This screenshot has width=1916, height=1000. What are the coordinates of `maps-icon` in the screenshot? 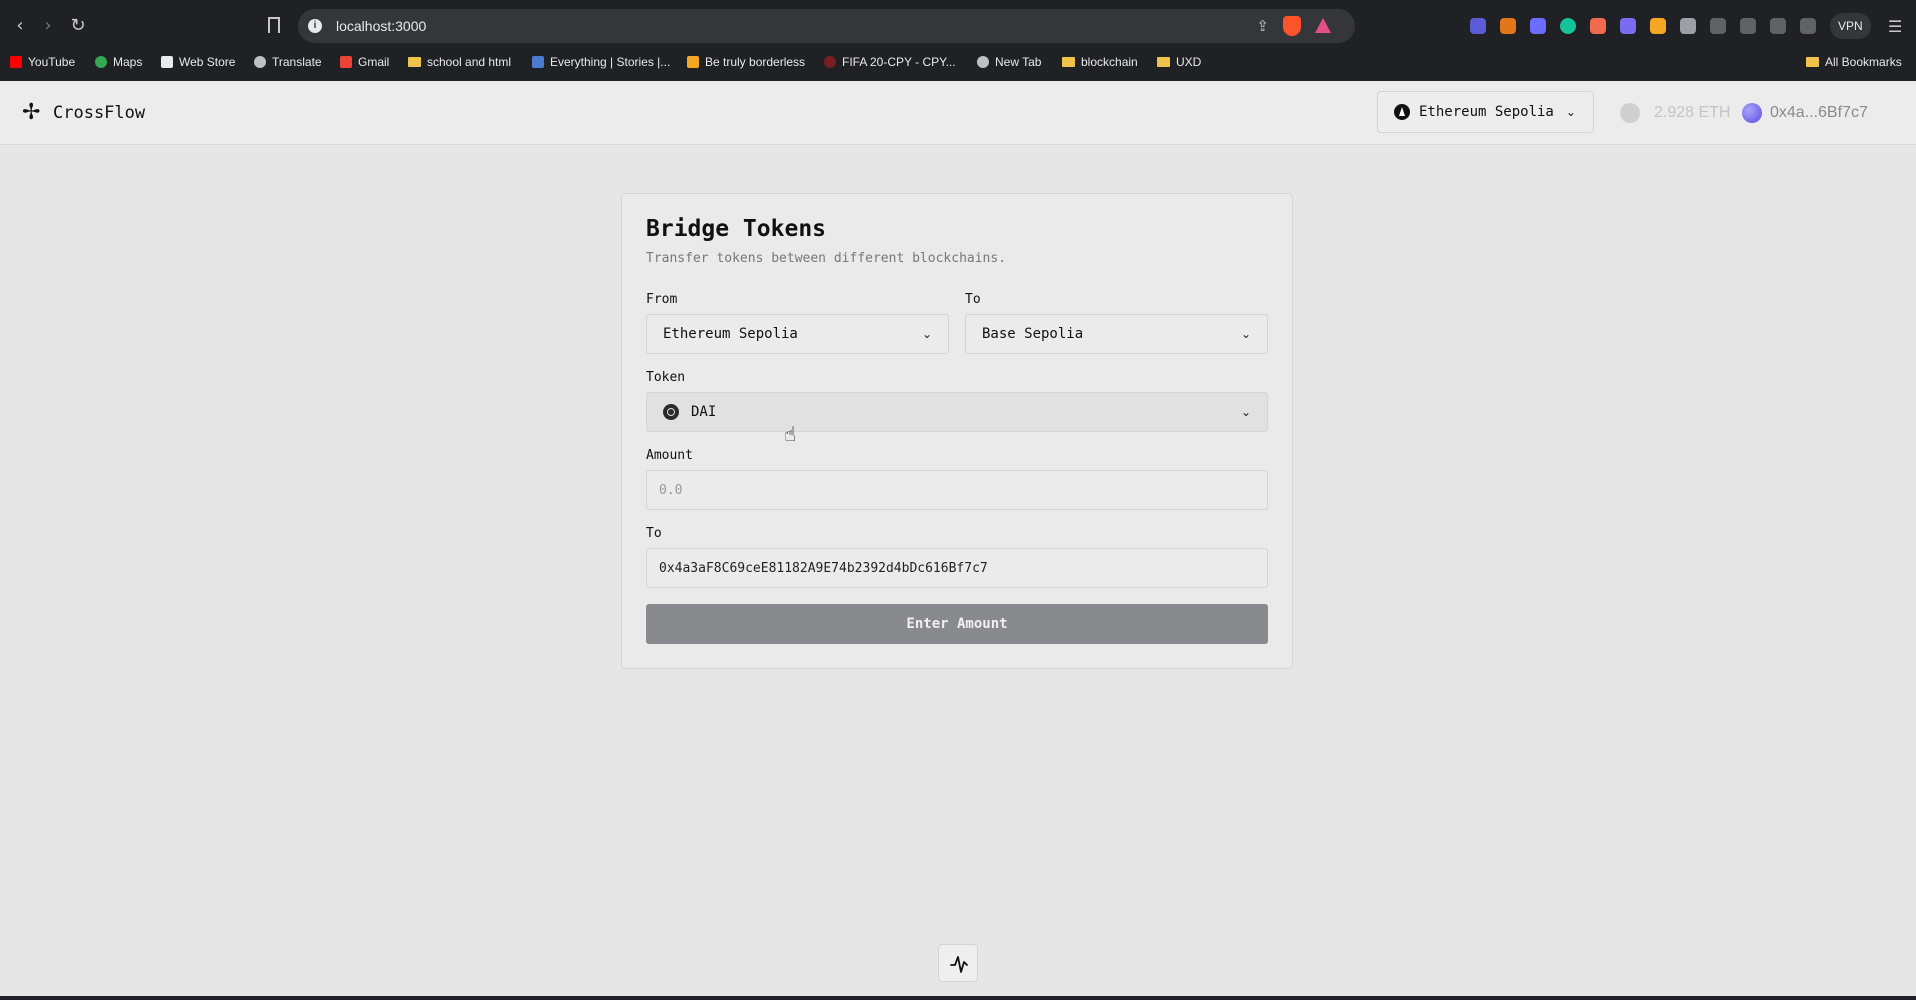 It's located at (101, 62).